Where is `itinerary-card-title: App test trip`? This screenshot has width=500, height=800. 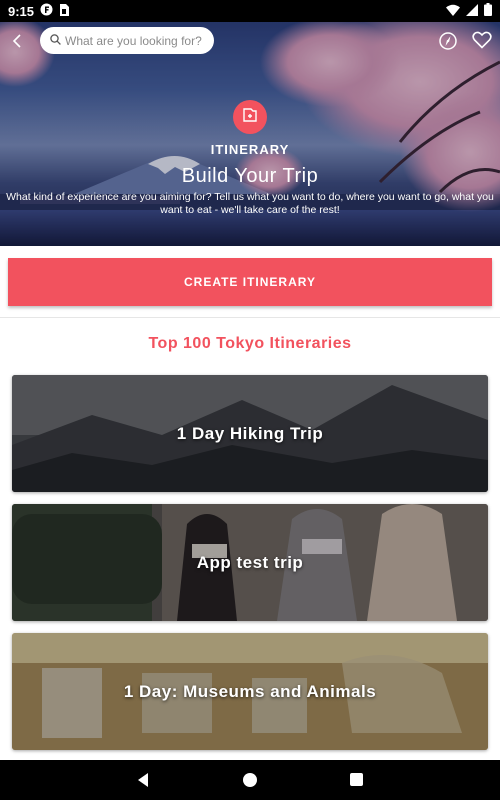
itinerary-card-title: App test trip is located at coordinates (250, 562).